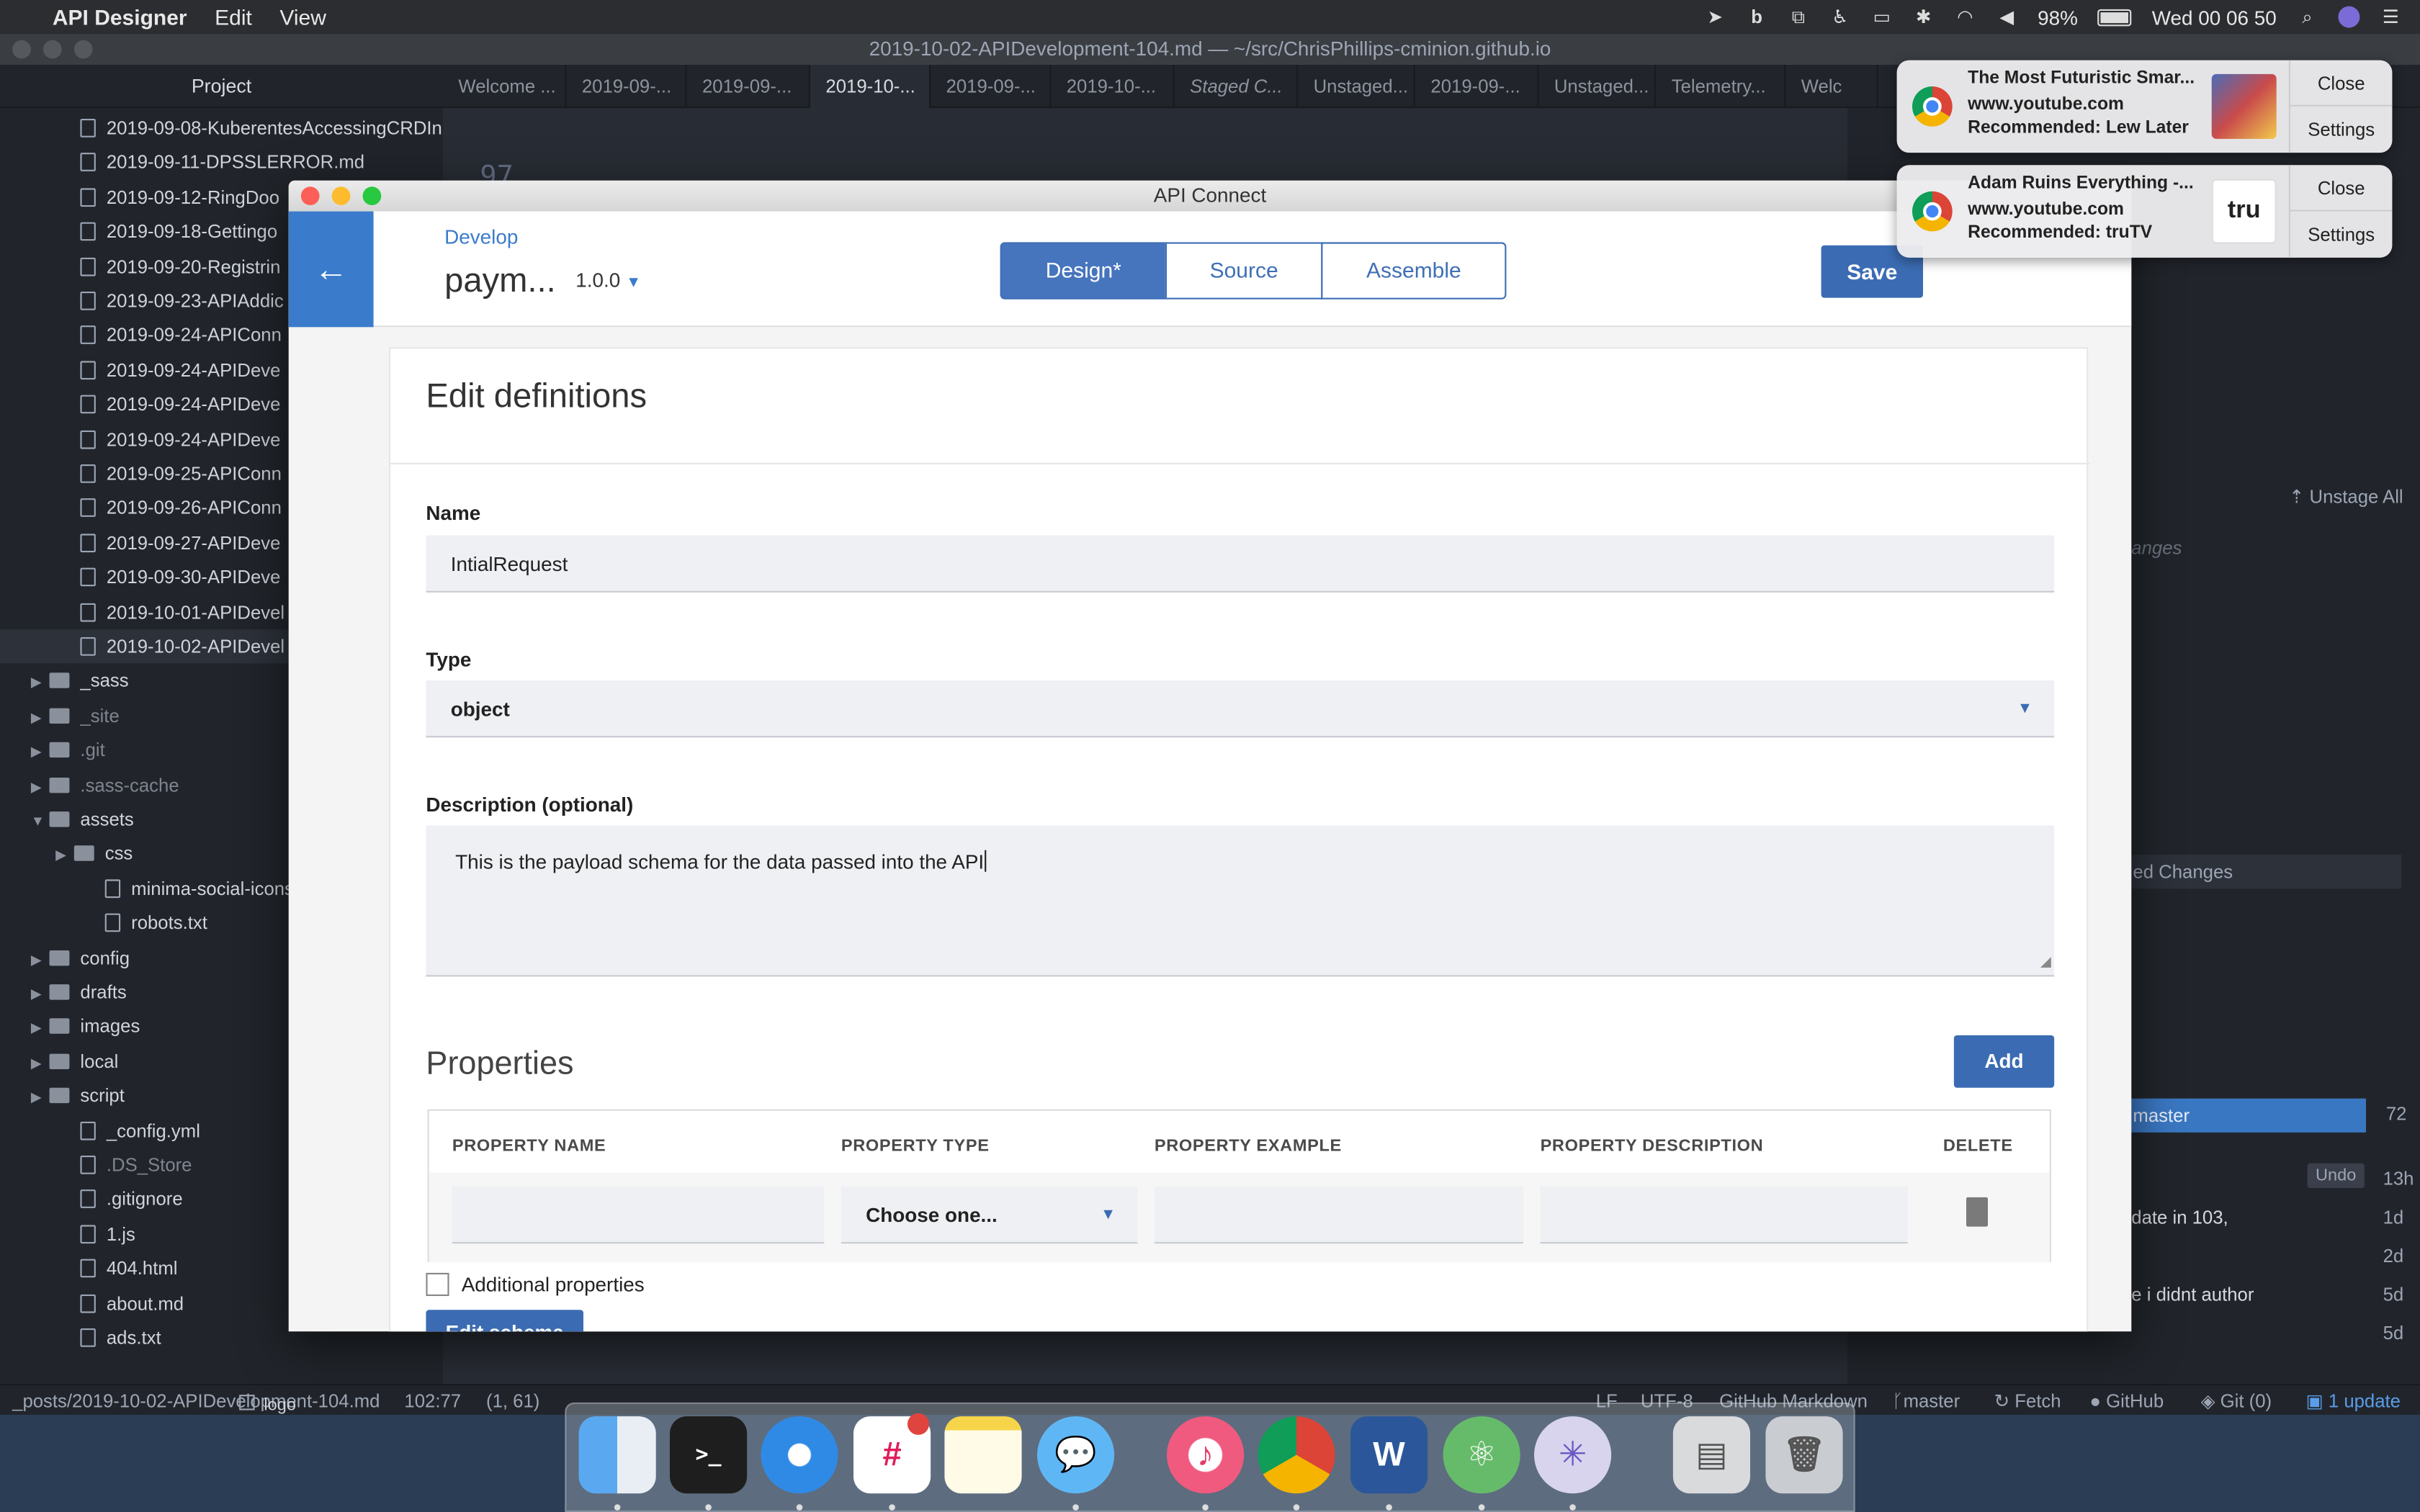  I want to click on trash-icon: 🗑, so click(1804, 1455).